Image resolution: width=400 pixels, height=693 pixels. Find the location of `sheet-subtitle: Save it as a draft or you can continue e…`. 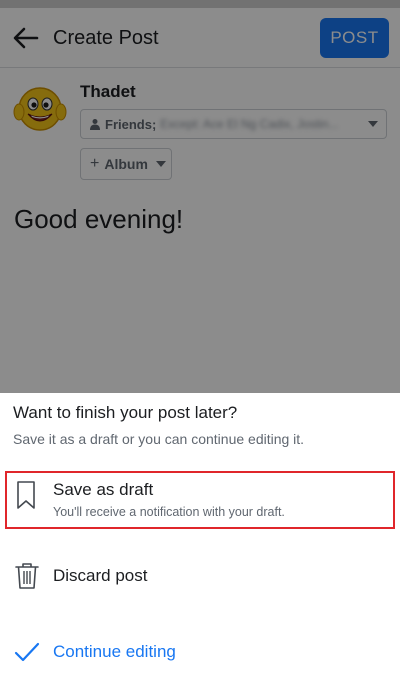

sheet-subtitle: Save it as a draft or you can continue e… is located at coordinates (159, 439).